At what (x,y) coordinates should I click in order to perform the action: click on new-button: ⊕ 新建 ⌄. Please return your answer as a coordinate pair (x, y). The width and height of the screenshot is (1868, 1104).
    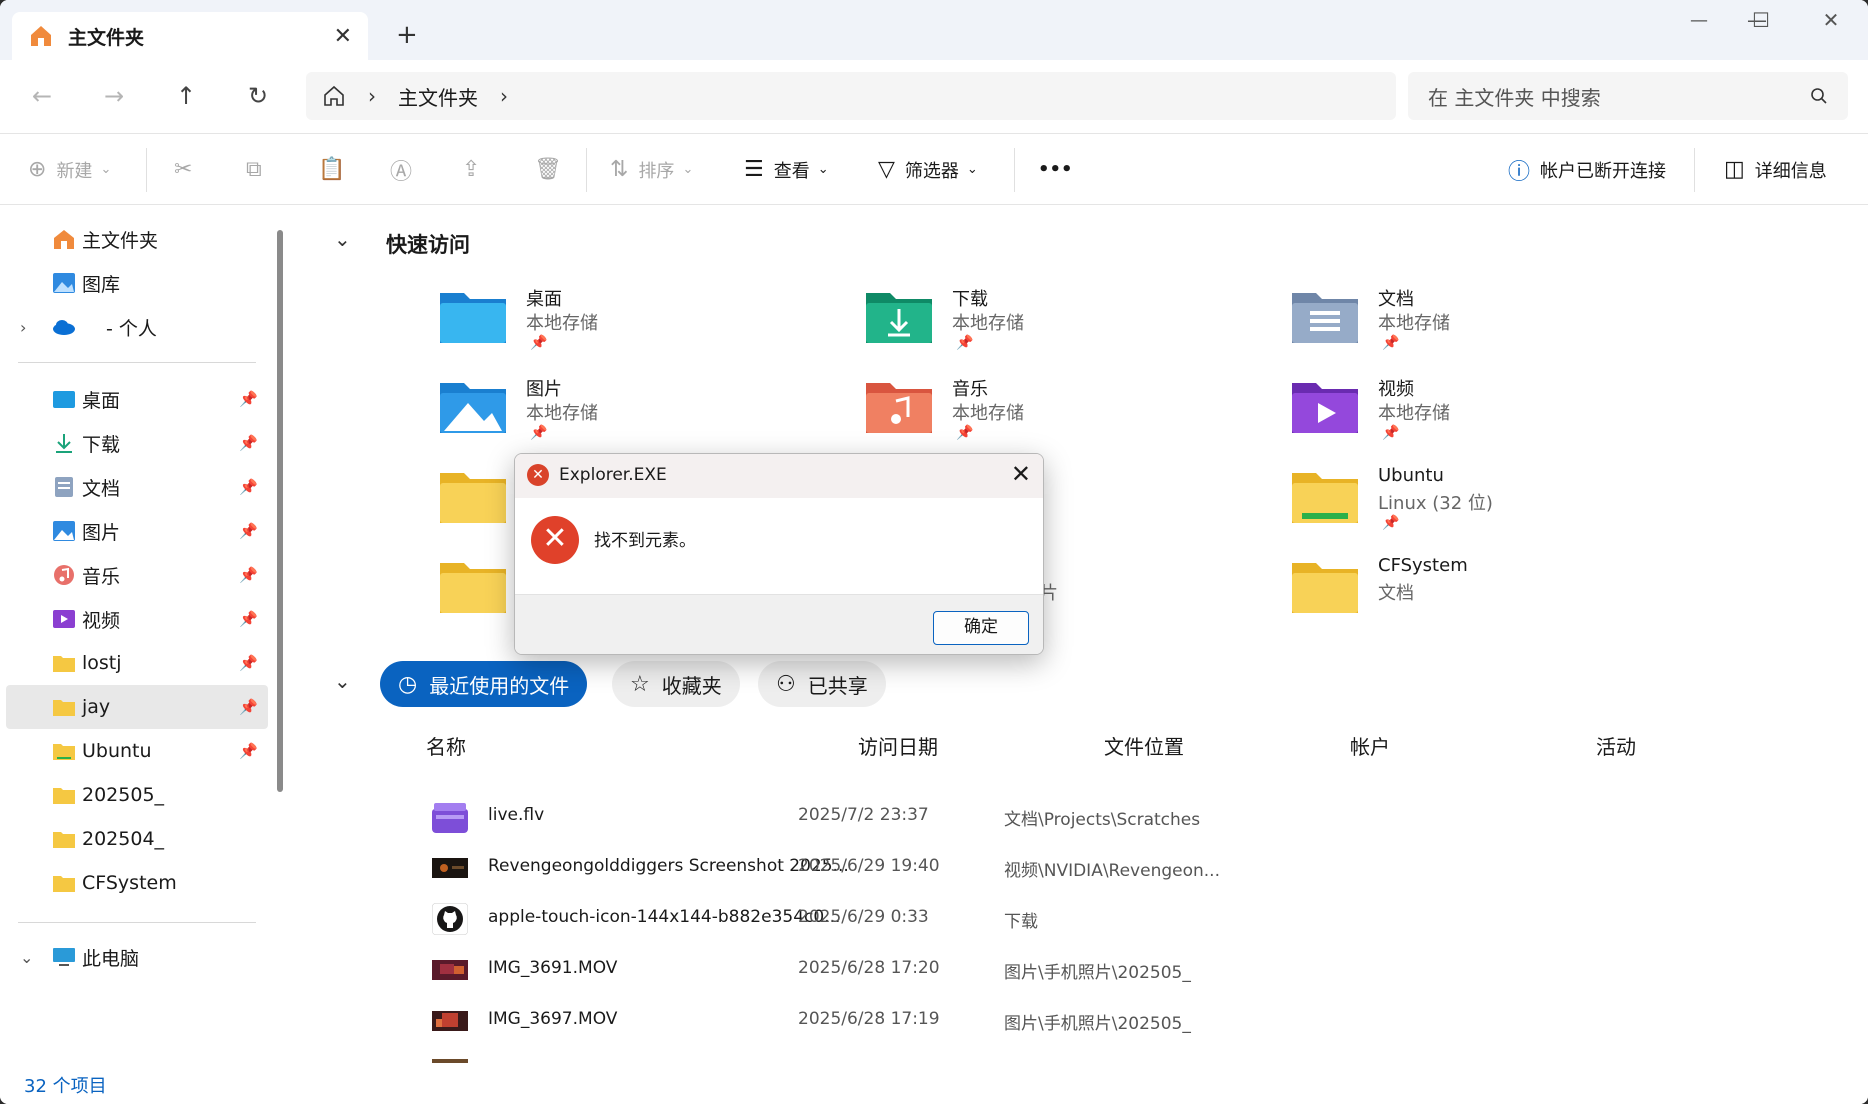
    Looking at the image, I should click on (69, 170).